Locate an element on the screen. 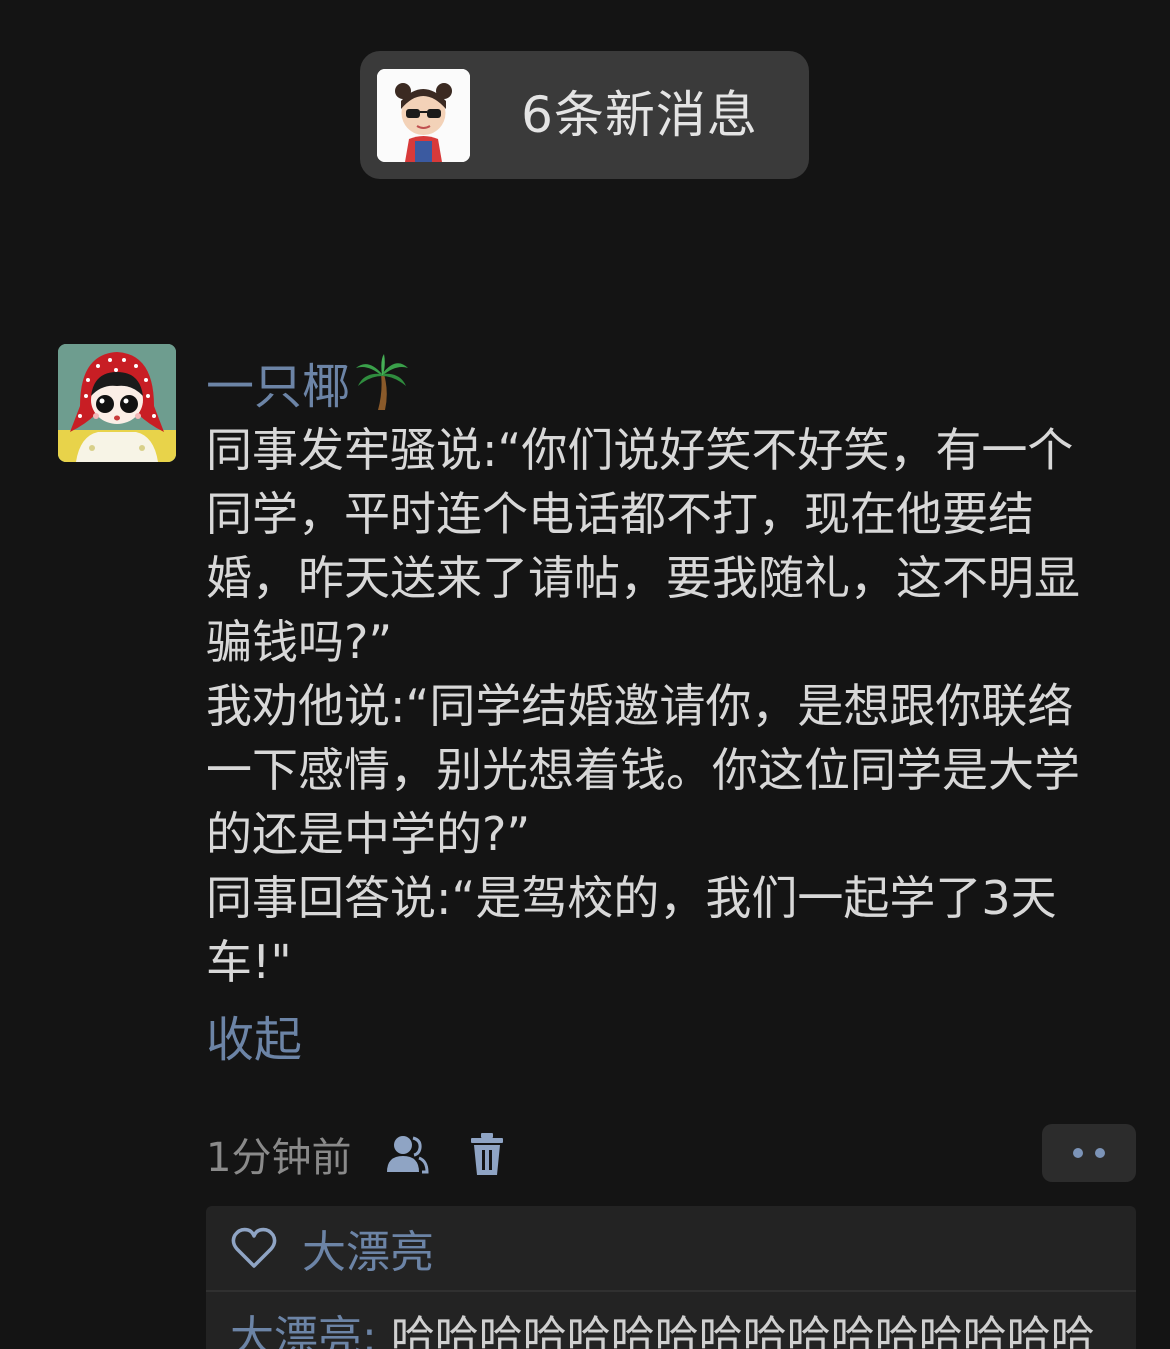 The height and width of the screenshot is (1349, 1170). new-message-avatar is located at coordinates (423, 115).